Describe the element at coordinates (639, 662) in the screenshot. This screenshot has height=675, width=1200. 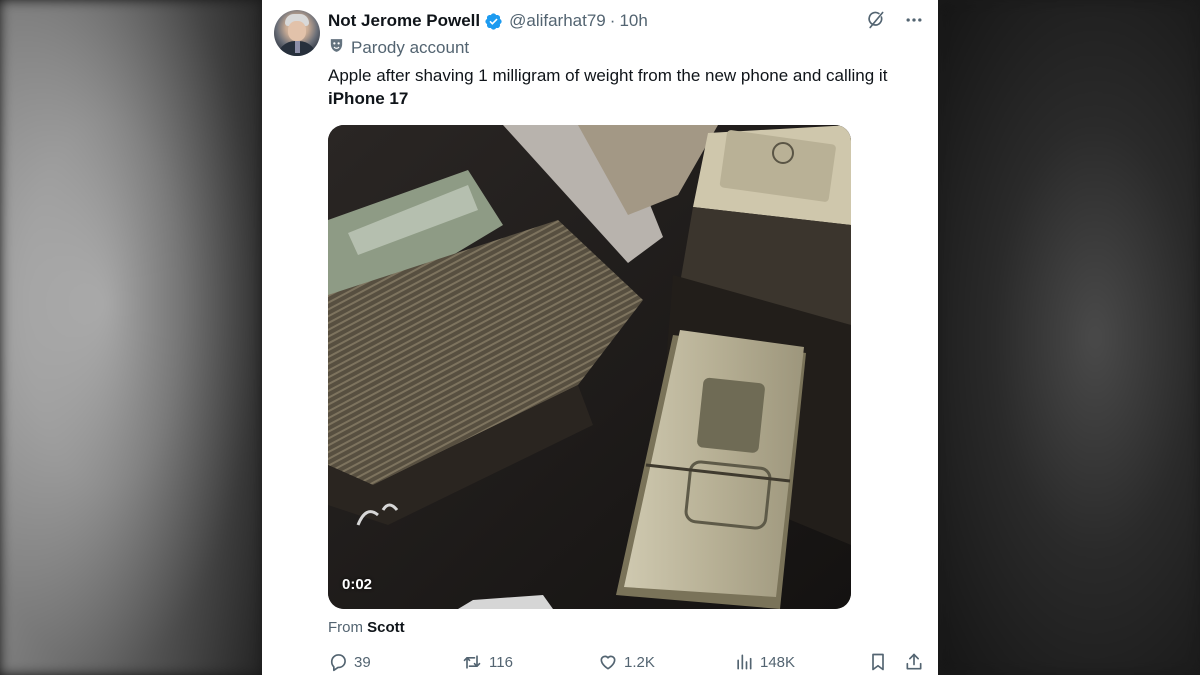
I see `like-count: 1.2K` at that location.